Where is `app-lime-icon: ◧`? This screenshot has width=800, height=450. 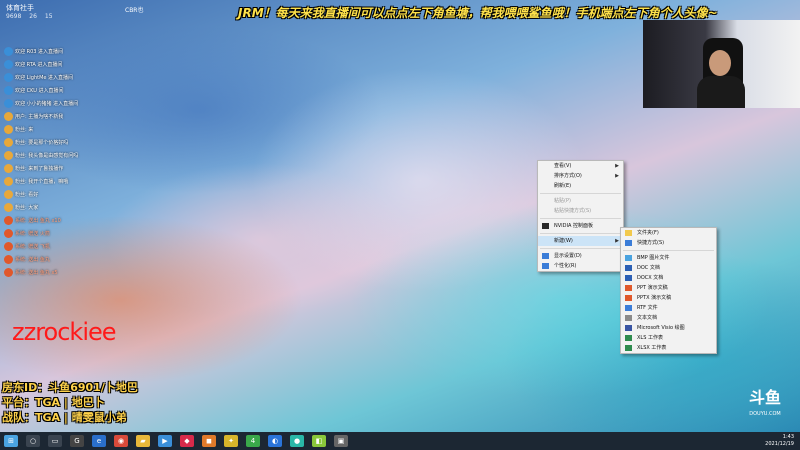 app-lime-icon: ◧ is located at coordinates (319, 441).